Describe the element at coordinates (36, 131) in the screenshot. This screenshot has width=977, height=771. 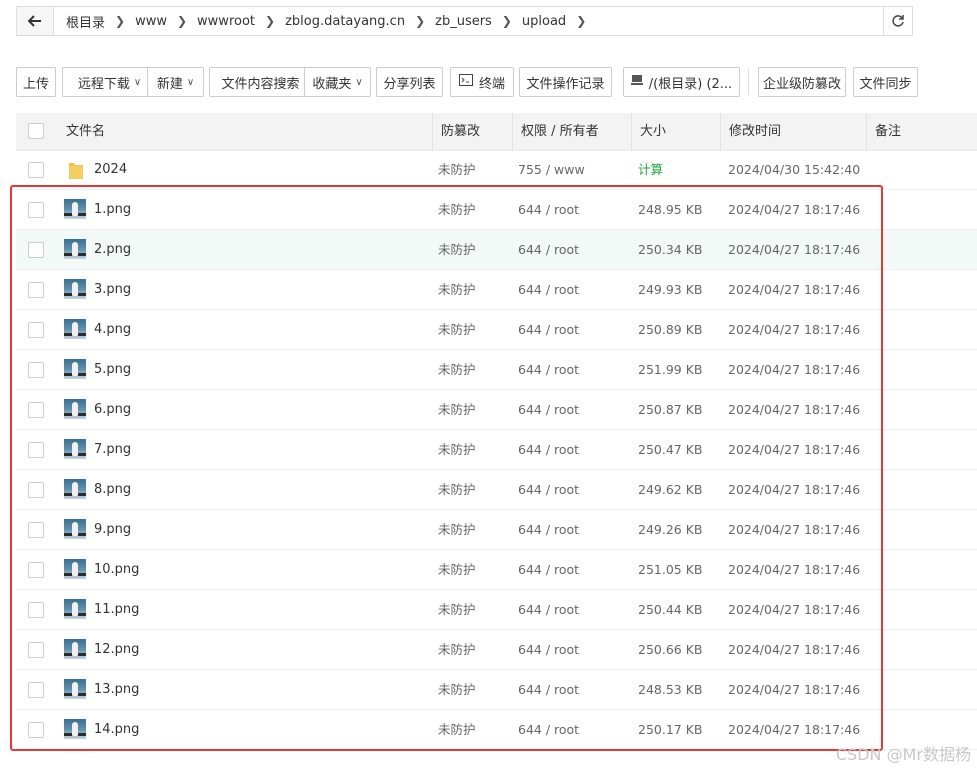
I see `select-all-checkbox` at that location.